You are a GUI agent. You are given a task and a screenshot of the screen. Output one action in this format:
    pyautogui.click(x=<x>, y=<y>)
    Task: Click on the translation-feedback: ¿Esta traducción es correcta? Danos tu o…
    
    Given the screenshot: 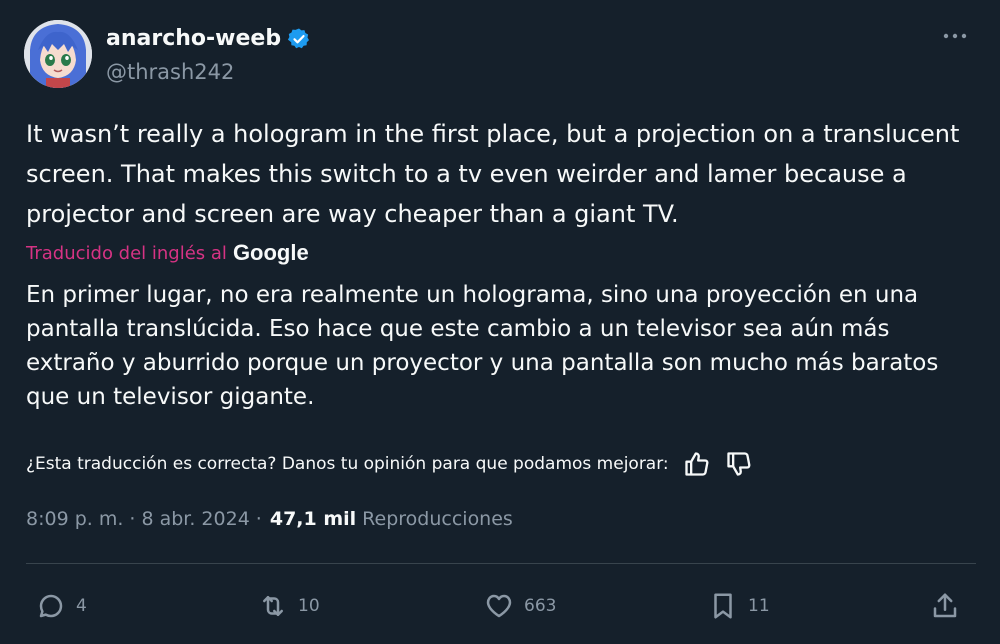 What is the action you would take?
    pyautogui.click(x=389, y=464)
    